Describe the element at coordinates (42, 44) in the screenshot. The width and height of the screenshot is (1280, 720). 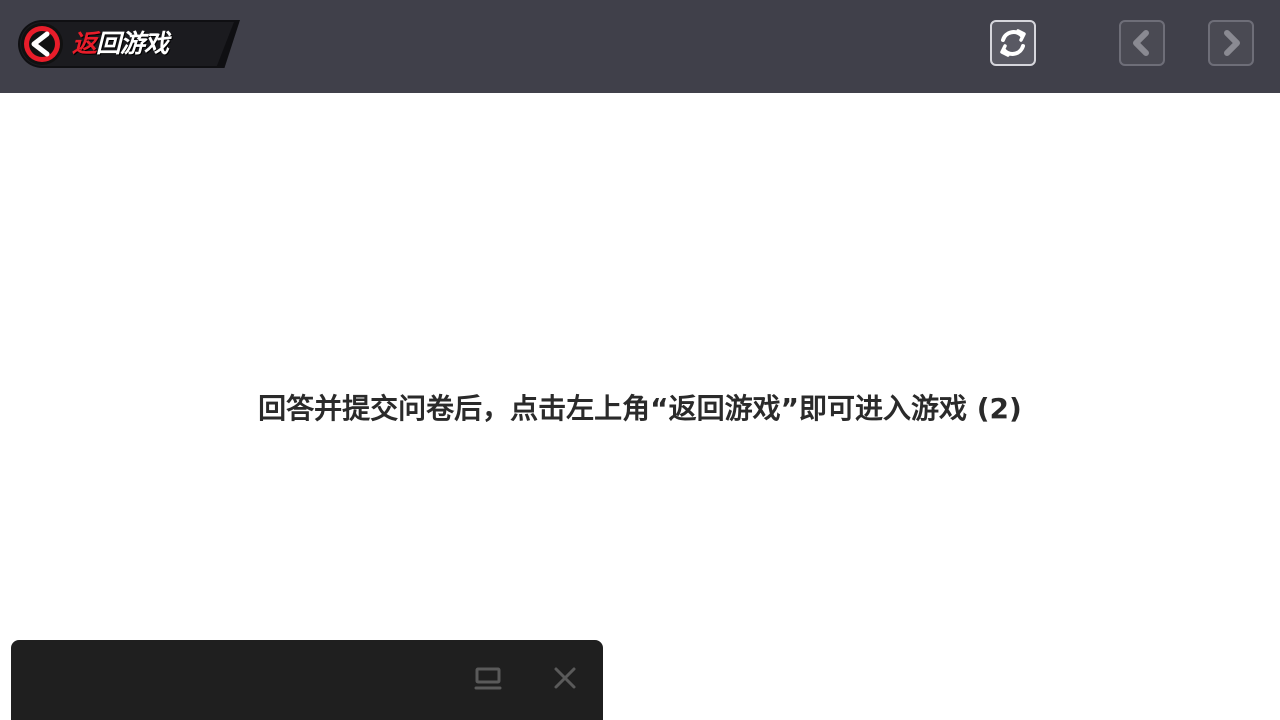
I see `back-arrow-circle-icon` at that location.